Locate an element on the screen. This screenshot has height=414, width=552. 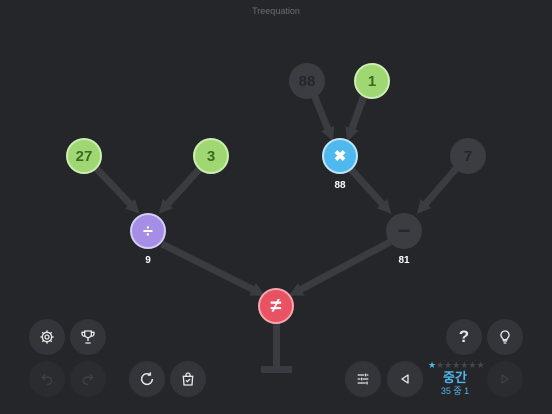
trophy-button is located at coordinates (88, 337).